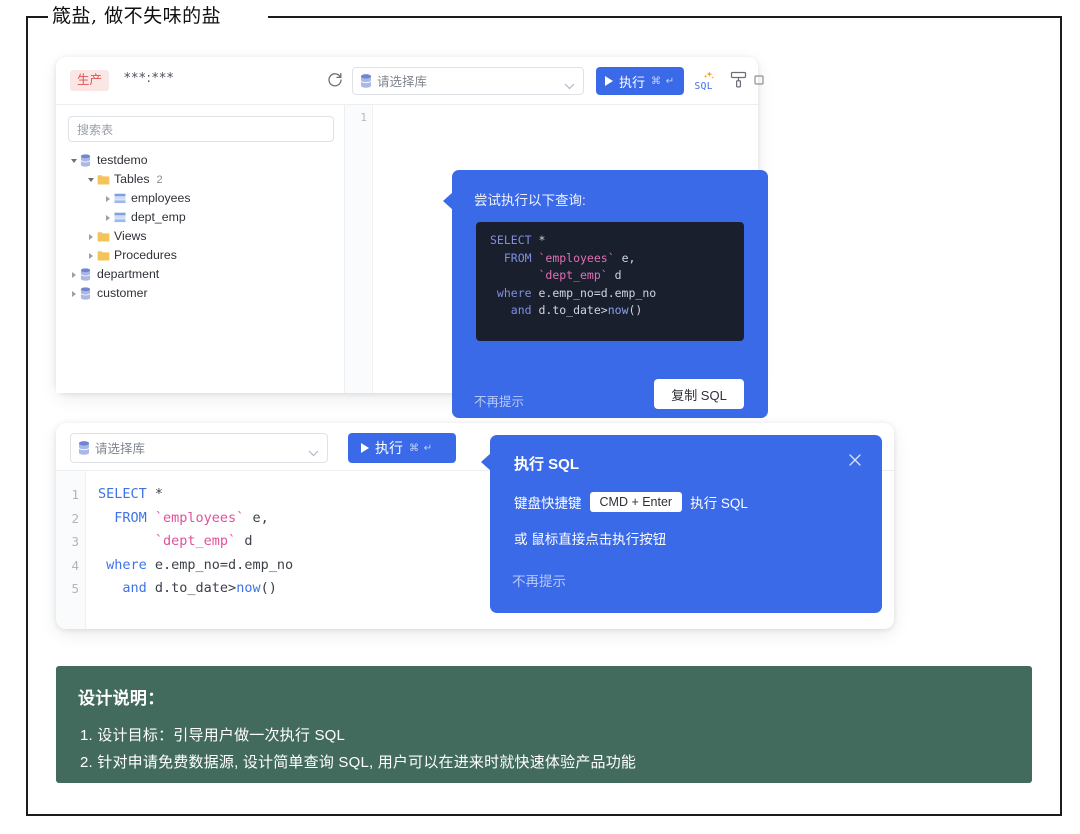  Describe the element at coordinates (132, 179) in the screenshot. I see `tree-node-label: Tables` at that location.